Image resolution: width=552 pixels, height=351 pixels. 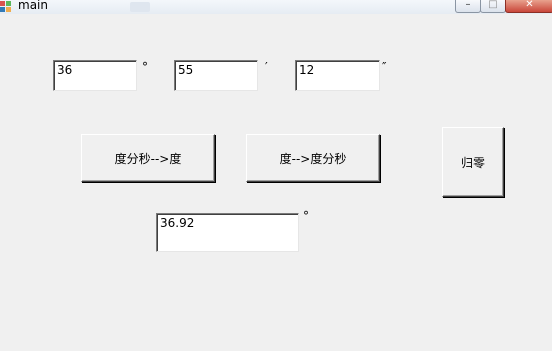 I want to click on result-degree-symbol: °, so click(x=306, y=216).